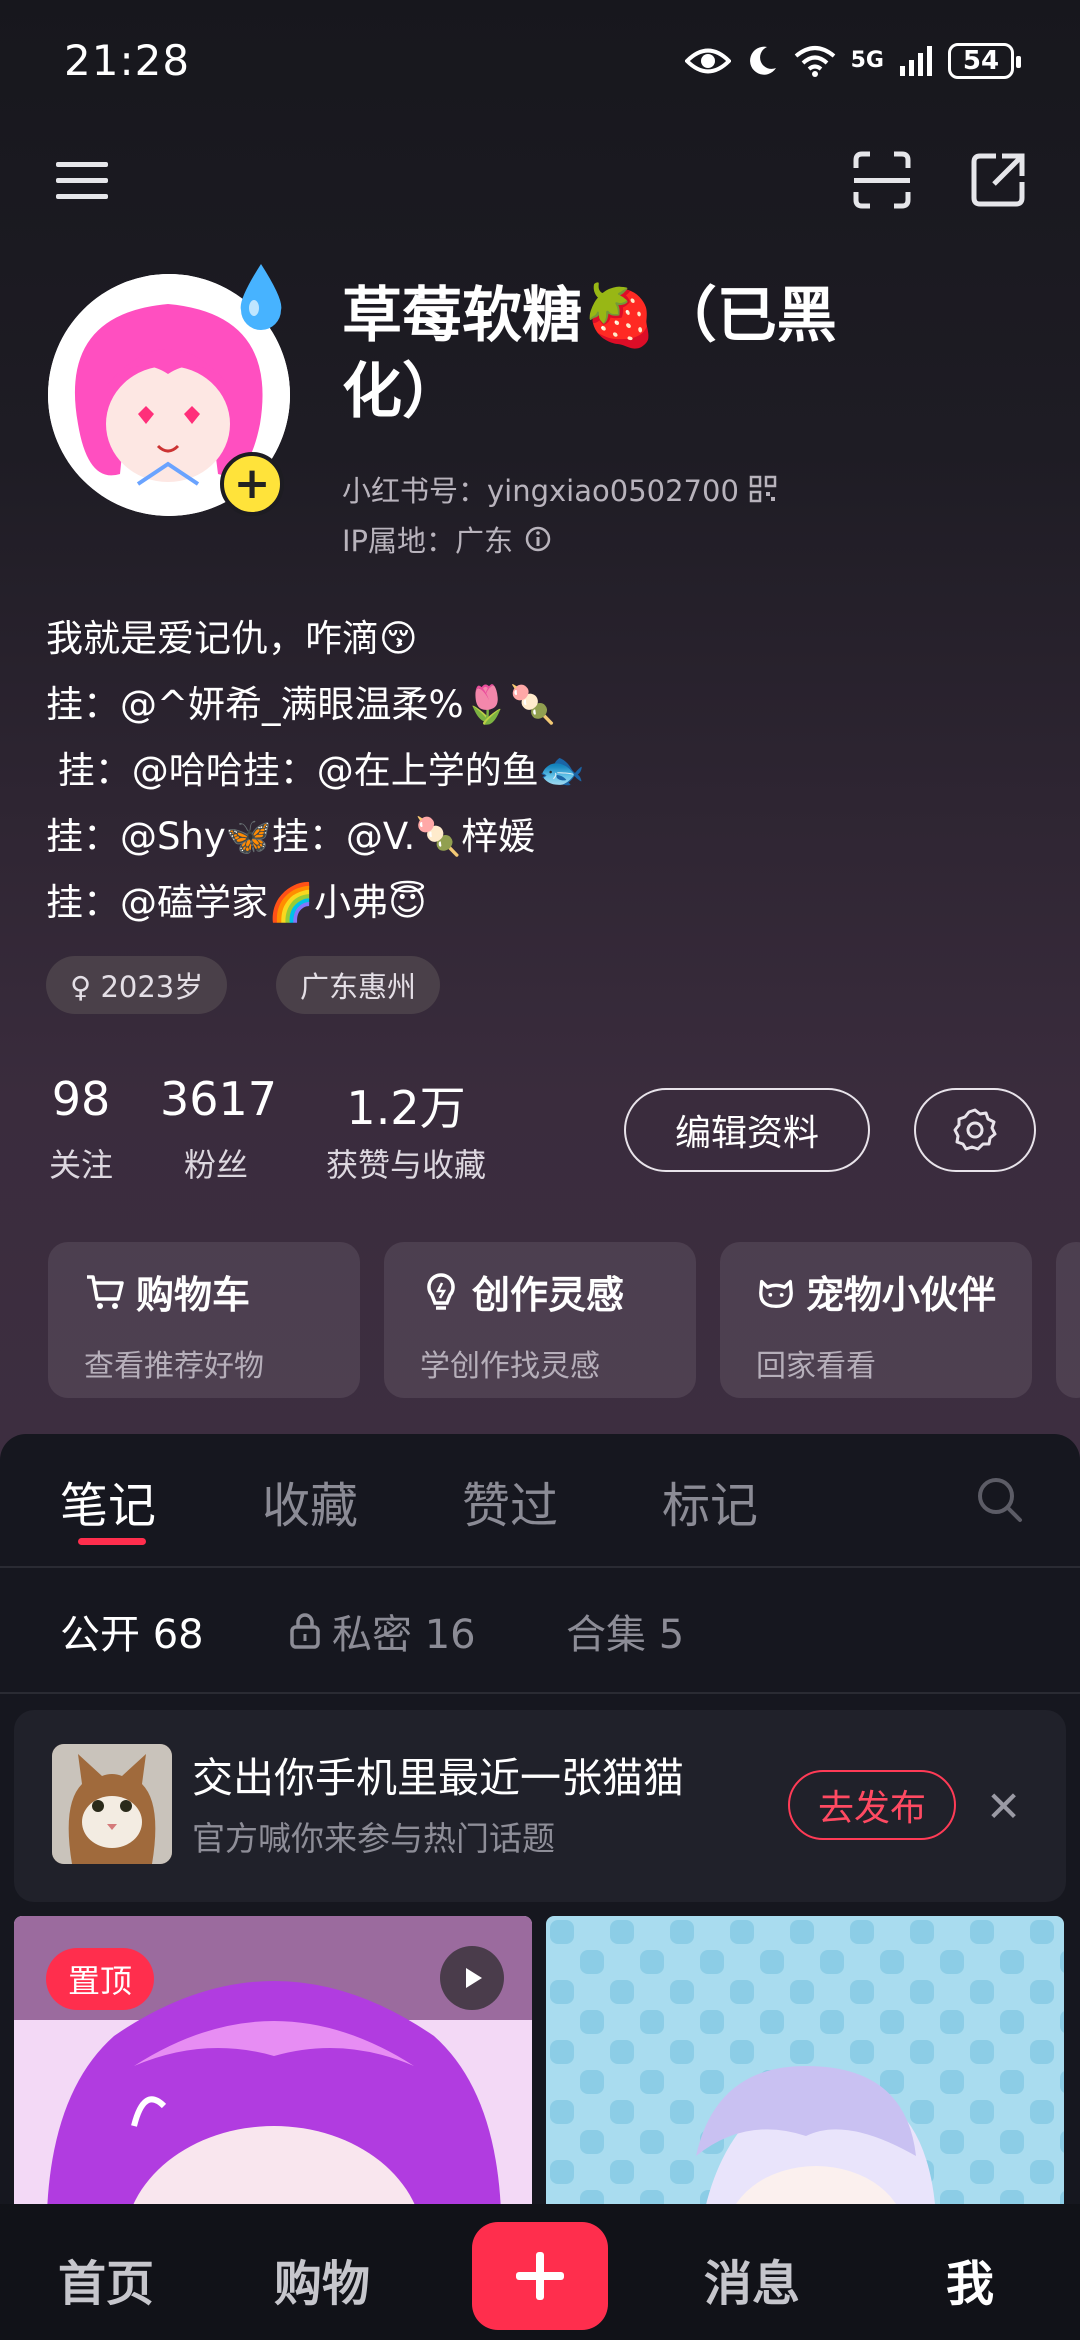  I want to click on settings-button, so click(975, 1130).